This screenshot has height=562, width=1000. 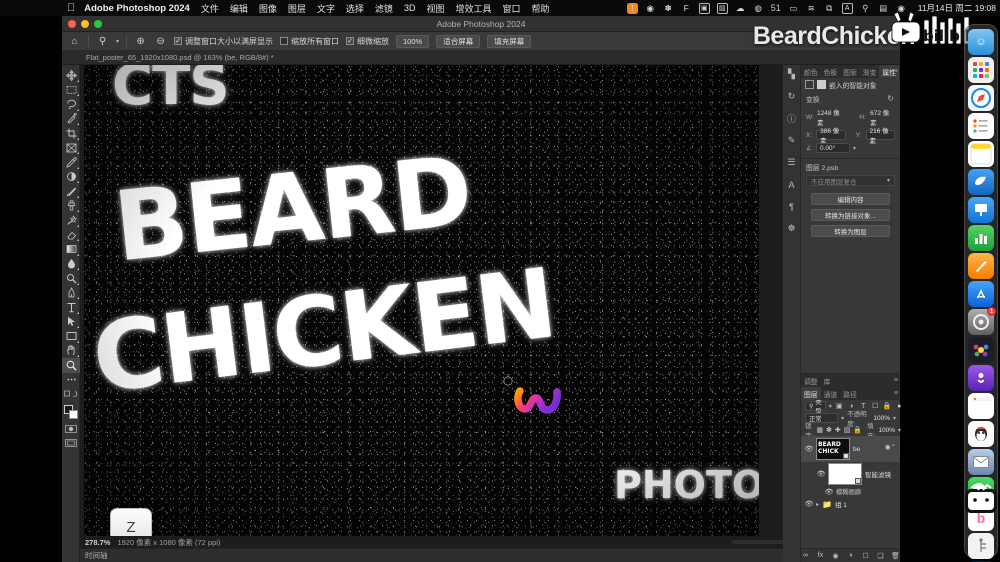 I want to click on dock-item-podcast, so click(x=981, y=378).